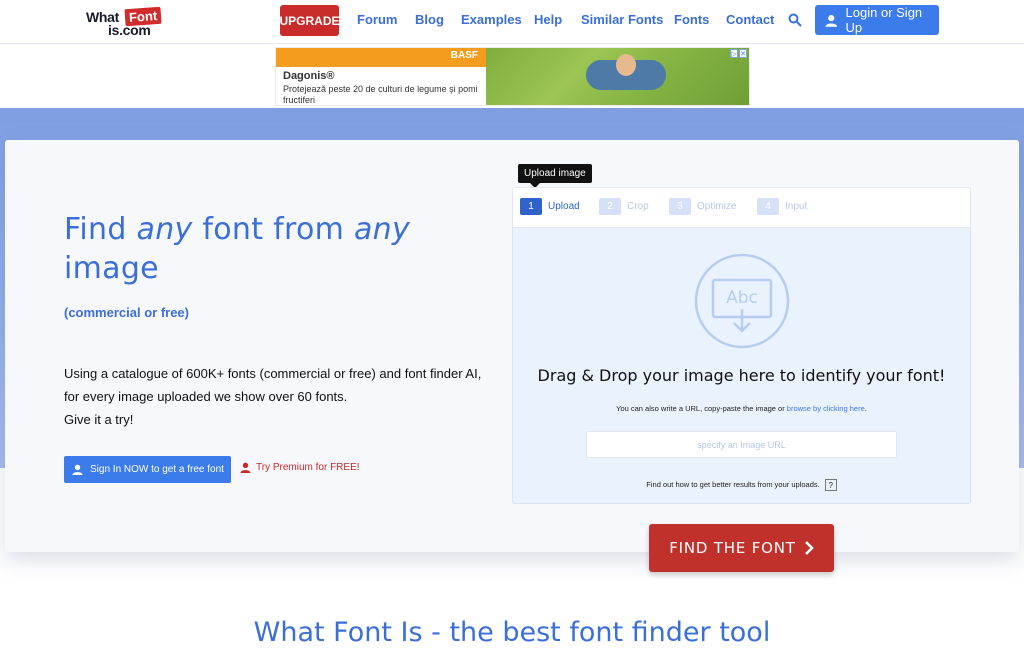 Image resolution: width=1024 pixels, height=658 pixels. Describe the element at coordinates (610, 206) in the screenshot. I see `step-number: 2` at that location.